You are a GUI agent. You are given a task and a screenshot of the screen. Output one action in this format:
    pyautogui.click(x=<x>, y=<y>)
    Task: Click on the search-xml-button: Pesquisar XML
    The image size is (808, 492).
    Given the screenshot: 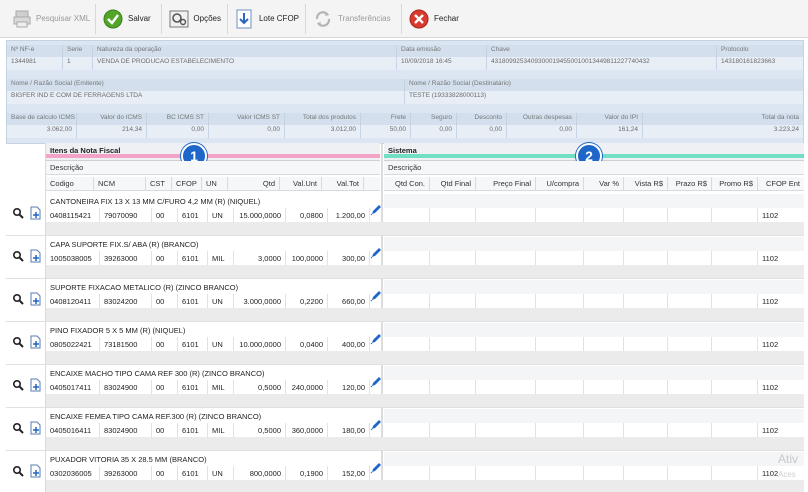 What is the action you would take?
    pyautogui.click(x=51, y=18)
    